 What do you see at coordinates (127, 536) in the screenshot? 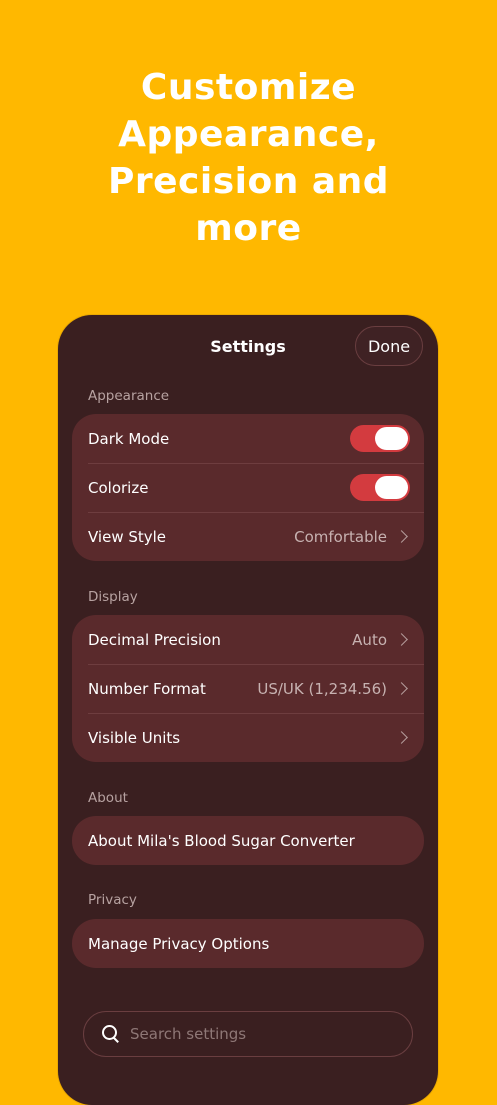
I see `view-style-label: View Style` at bounding box center [127, 536].